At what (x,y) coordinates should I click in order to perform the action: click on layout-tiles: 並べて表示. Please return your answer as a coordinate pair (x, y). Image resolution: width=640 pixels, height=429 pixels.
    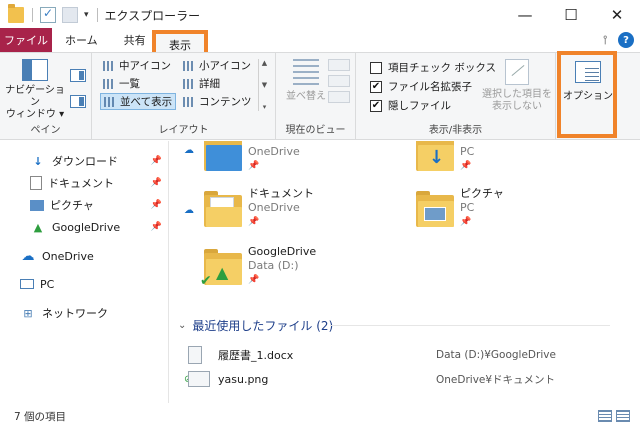
    Looking at the image, I should click on (138, 101).